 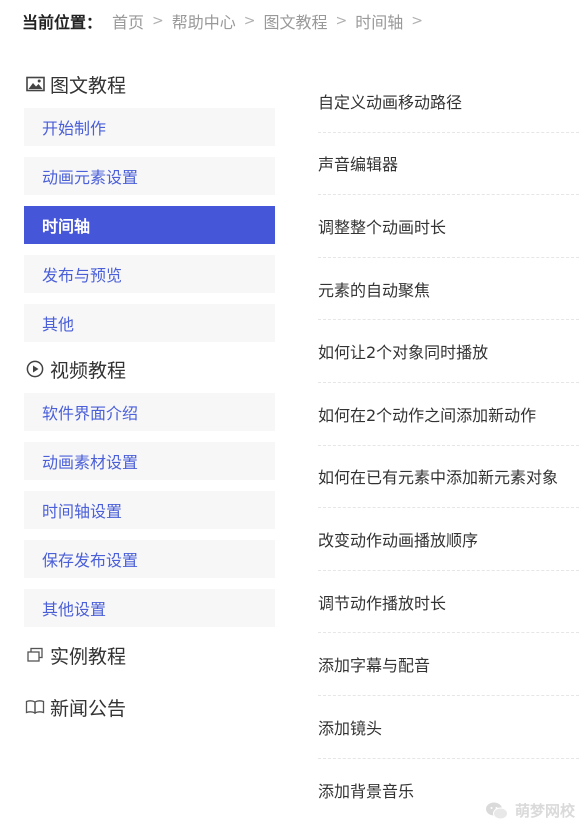 I want to click on play-circle-icon, so click(x=35, y=369).